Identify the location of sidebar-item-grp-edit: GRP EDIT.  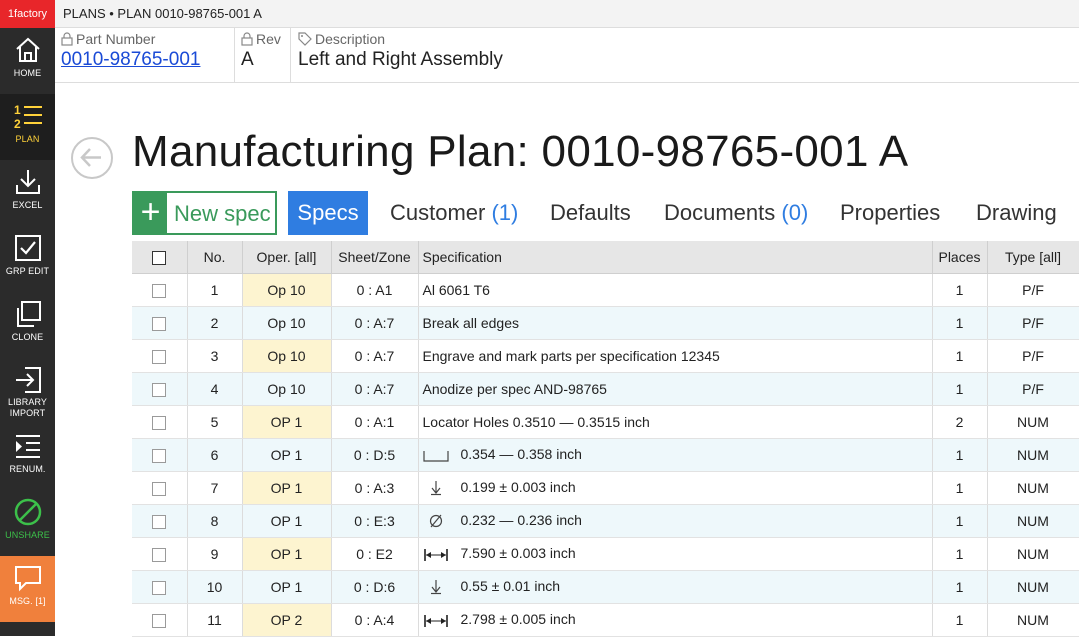
(27, 259).